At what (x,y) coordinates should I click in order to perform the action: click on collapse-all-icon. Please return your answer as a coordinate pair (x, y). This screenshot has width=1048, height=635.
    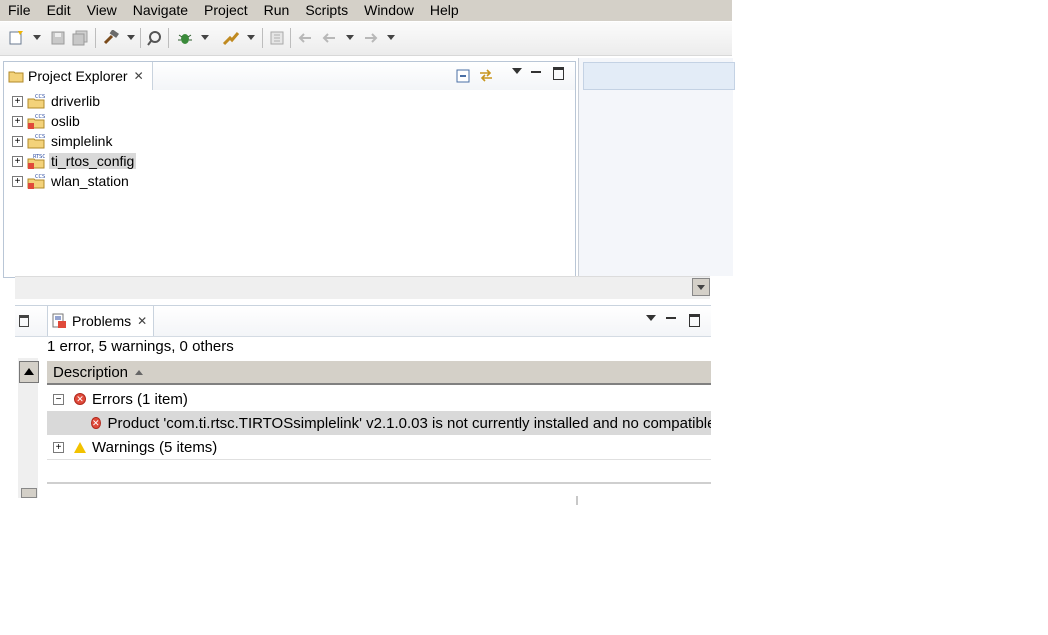
    Looking at the image, I should click on (463, 76).